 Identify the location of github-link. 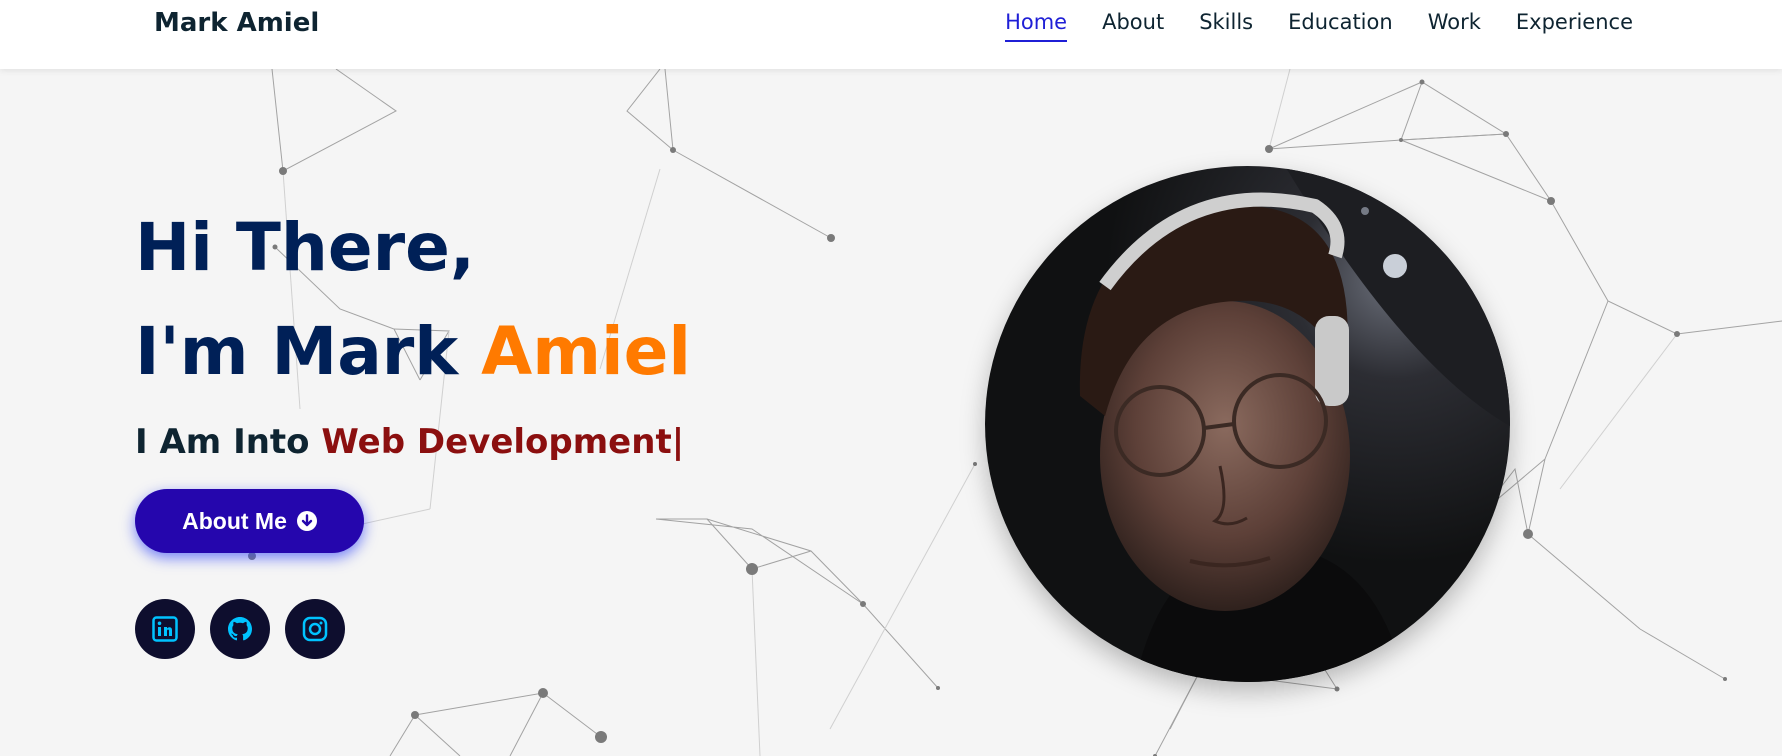
(240, 629).